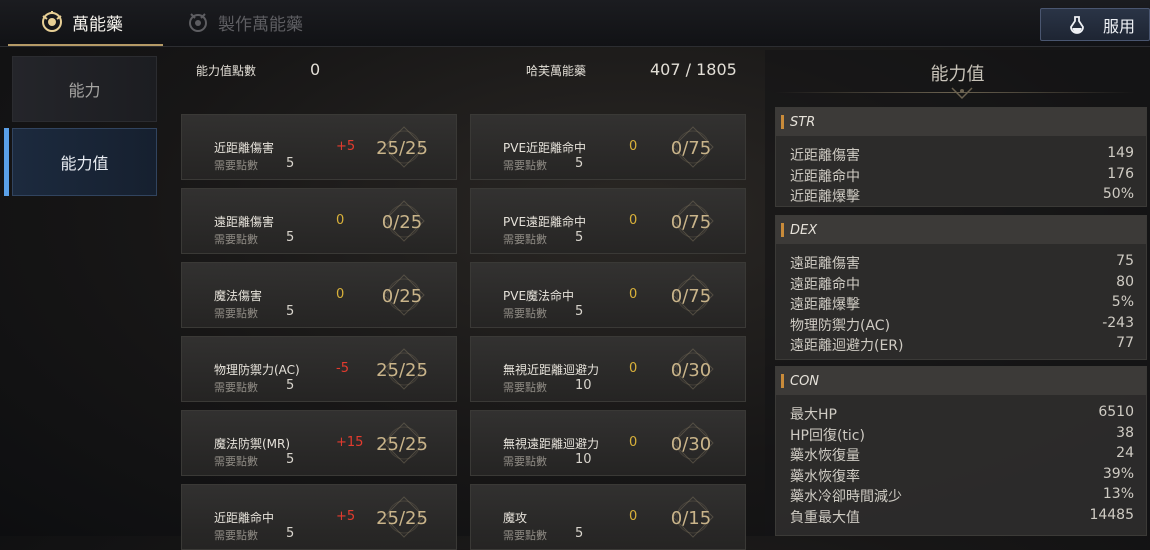  What do you see at coordinates (825, 305) in the screenshot?
I see `stat-name: 遠距離爆擊` at bounding box center [825, 305].